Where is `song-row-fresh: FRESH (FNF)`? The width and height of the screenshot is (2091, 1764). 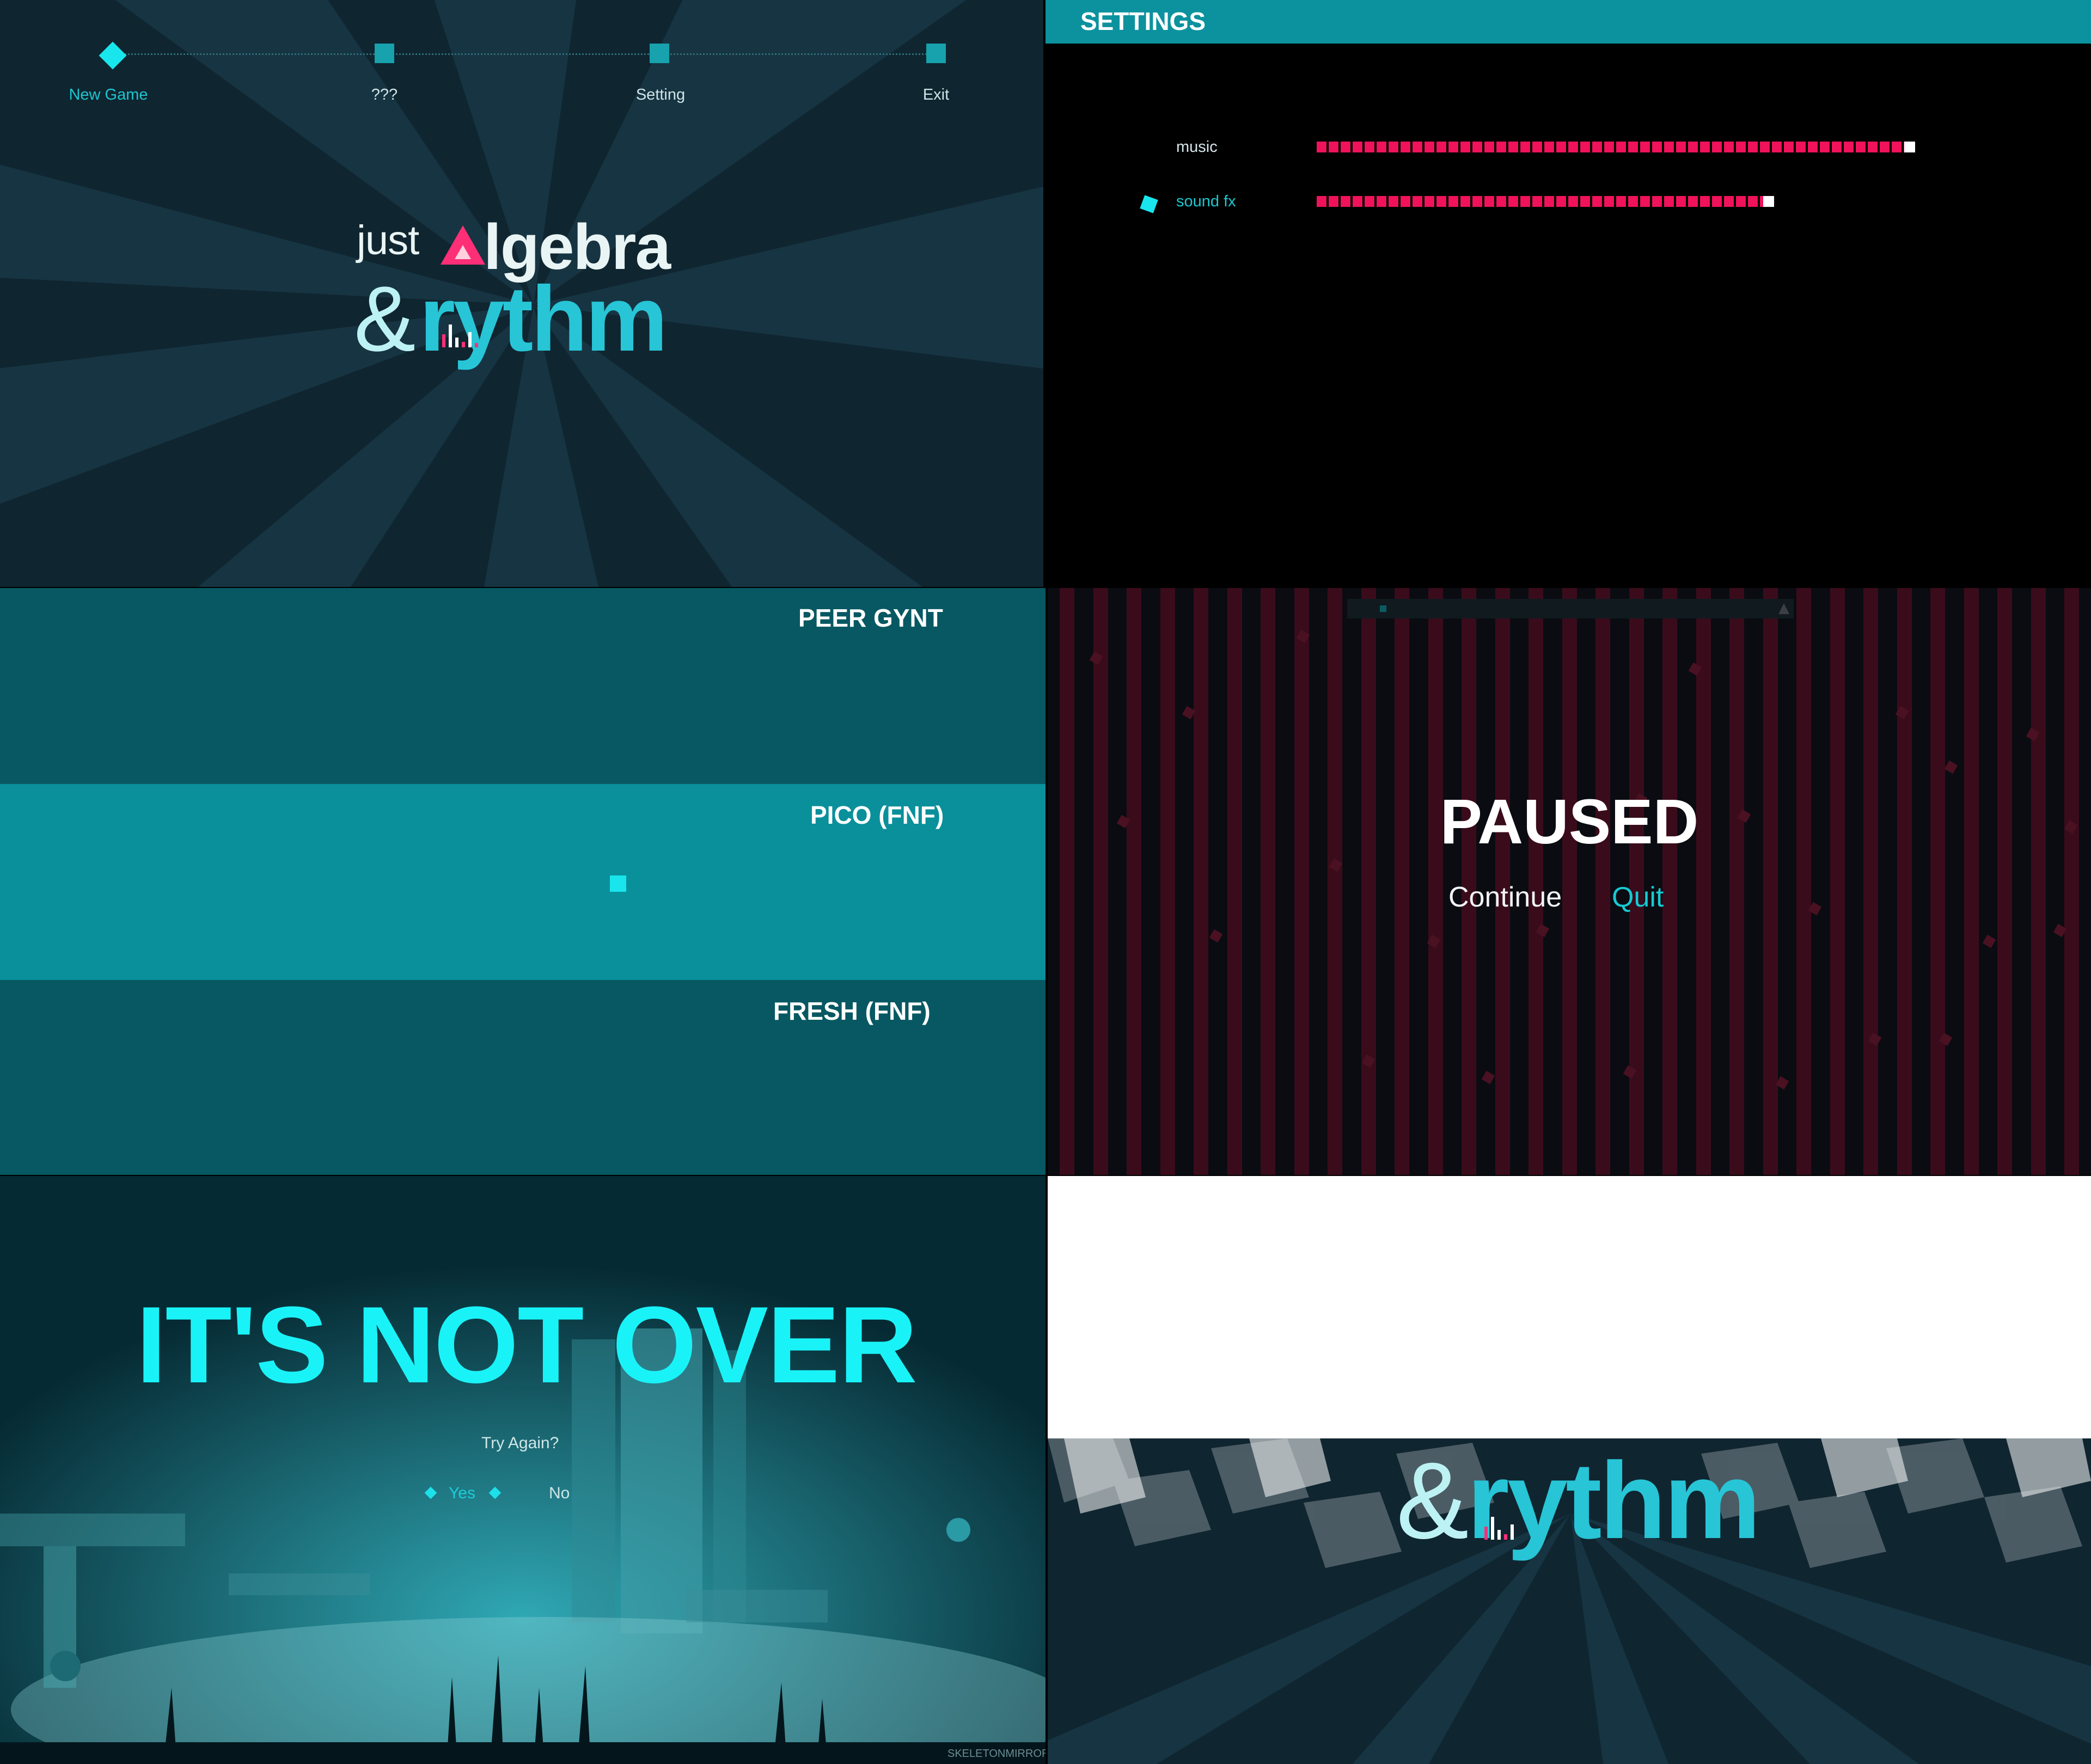 song-row-fresh: FRESH (FNF) is located at coordinates (523, 1077).